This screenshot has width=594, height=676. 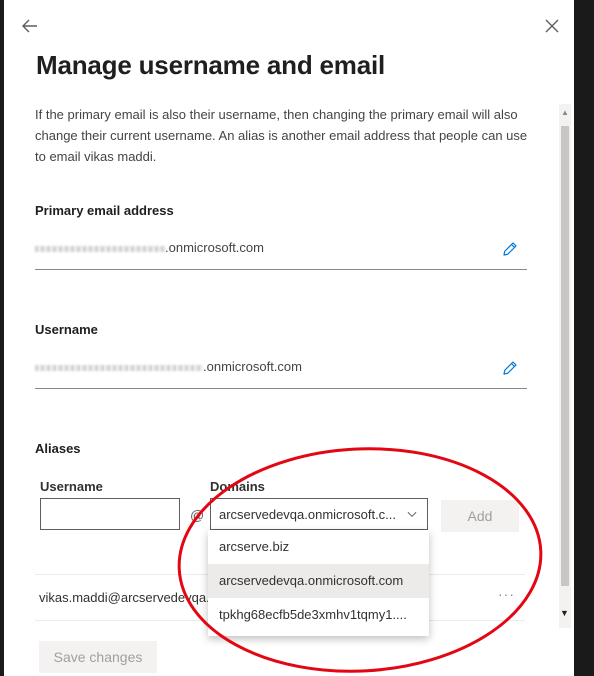 What do you see at coordinates (252, 366) in the screenshot?
I see `username-domain: .onmicrosoft.com` at bounding box center [252, 366].